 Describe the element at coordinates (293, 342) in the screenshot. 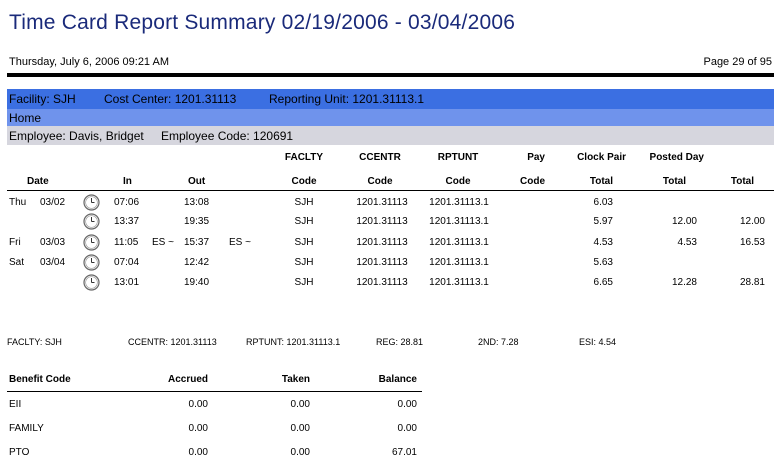

I see `summary-rptunt: RPTUNT: 1201.31113.1` at that location.